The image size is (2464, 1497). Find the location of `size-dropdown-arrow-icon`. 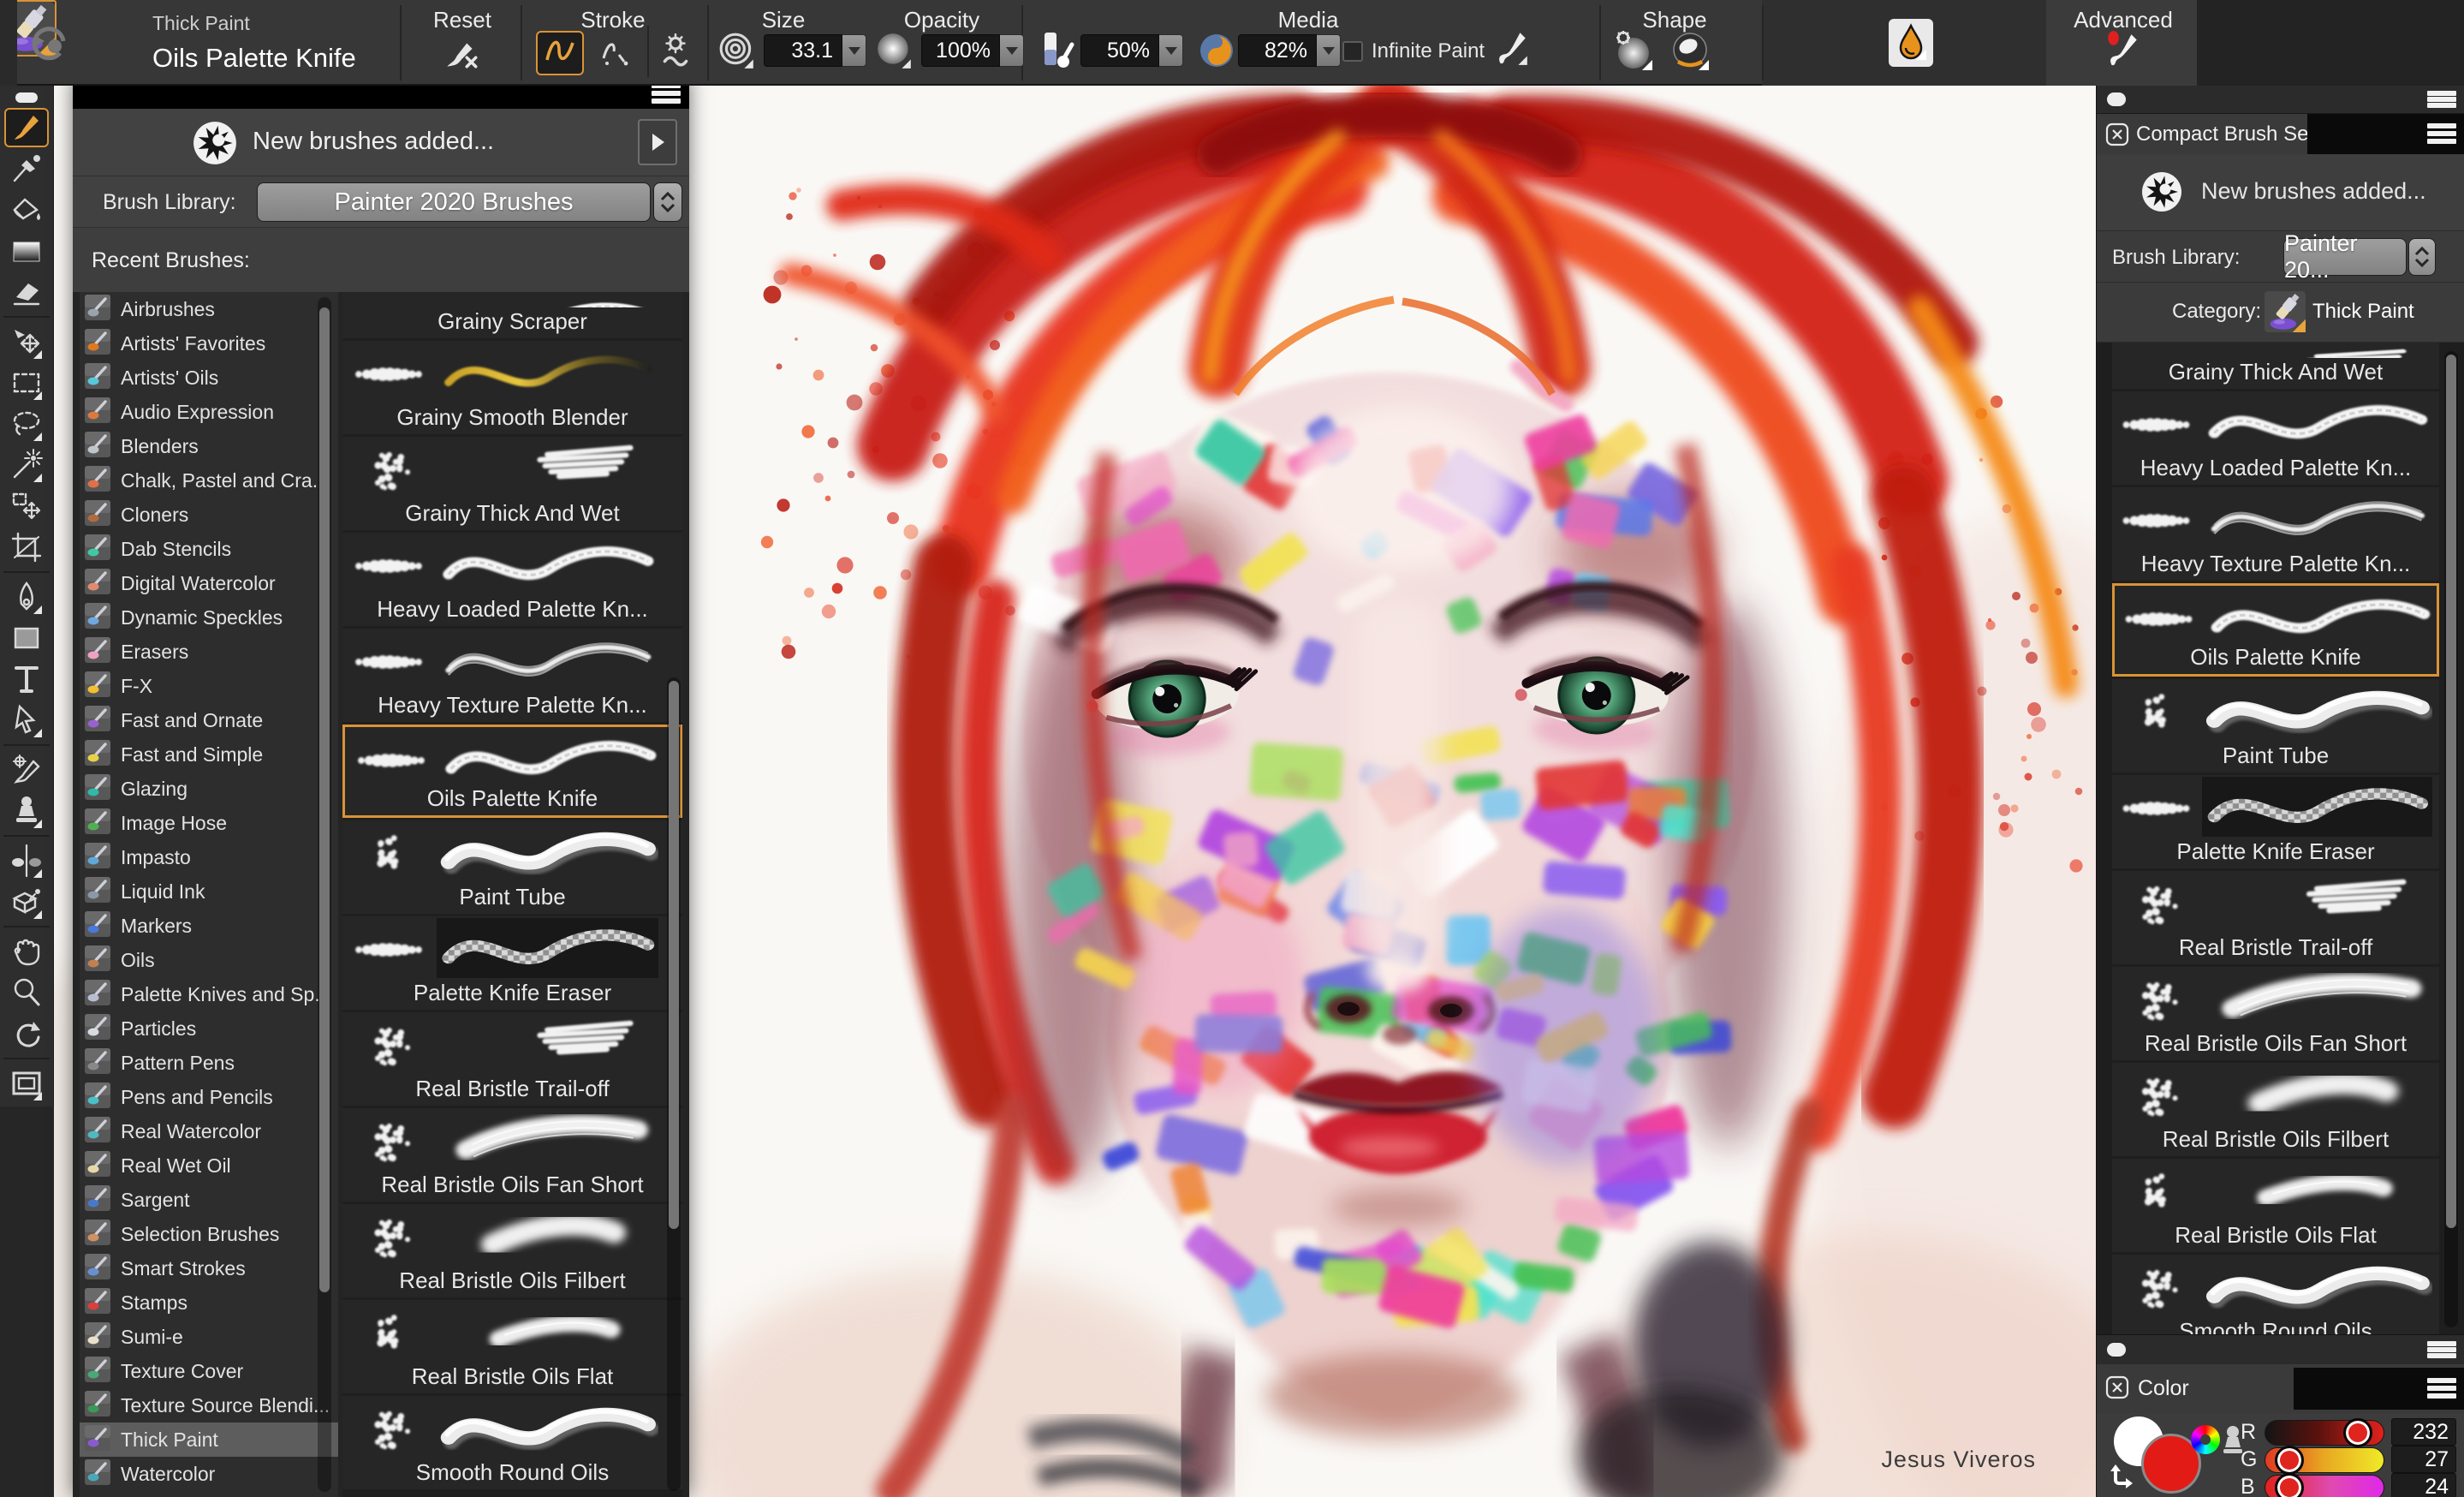

size-dropdown-arrow-icon is located at coordinates (854, 50).